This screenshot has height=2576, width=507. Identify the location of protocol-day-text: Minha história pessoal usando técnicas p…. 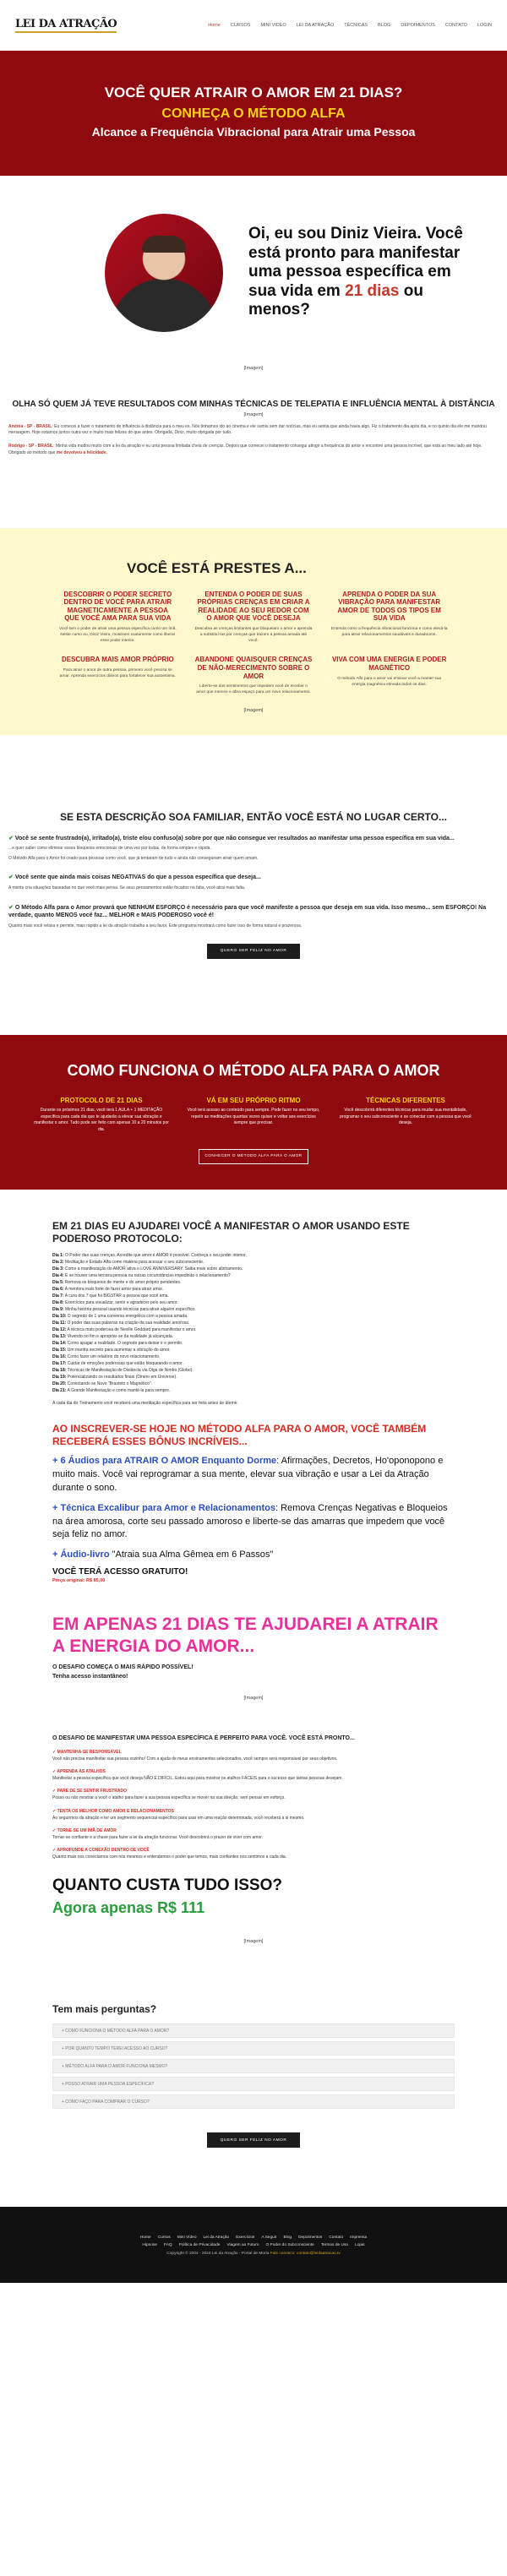
(130, 1309).